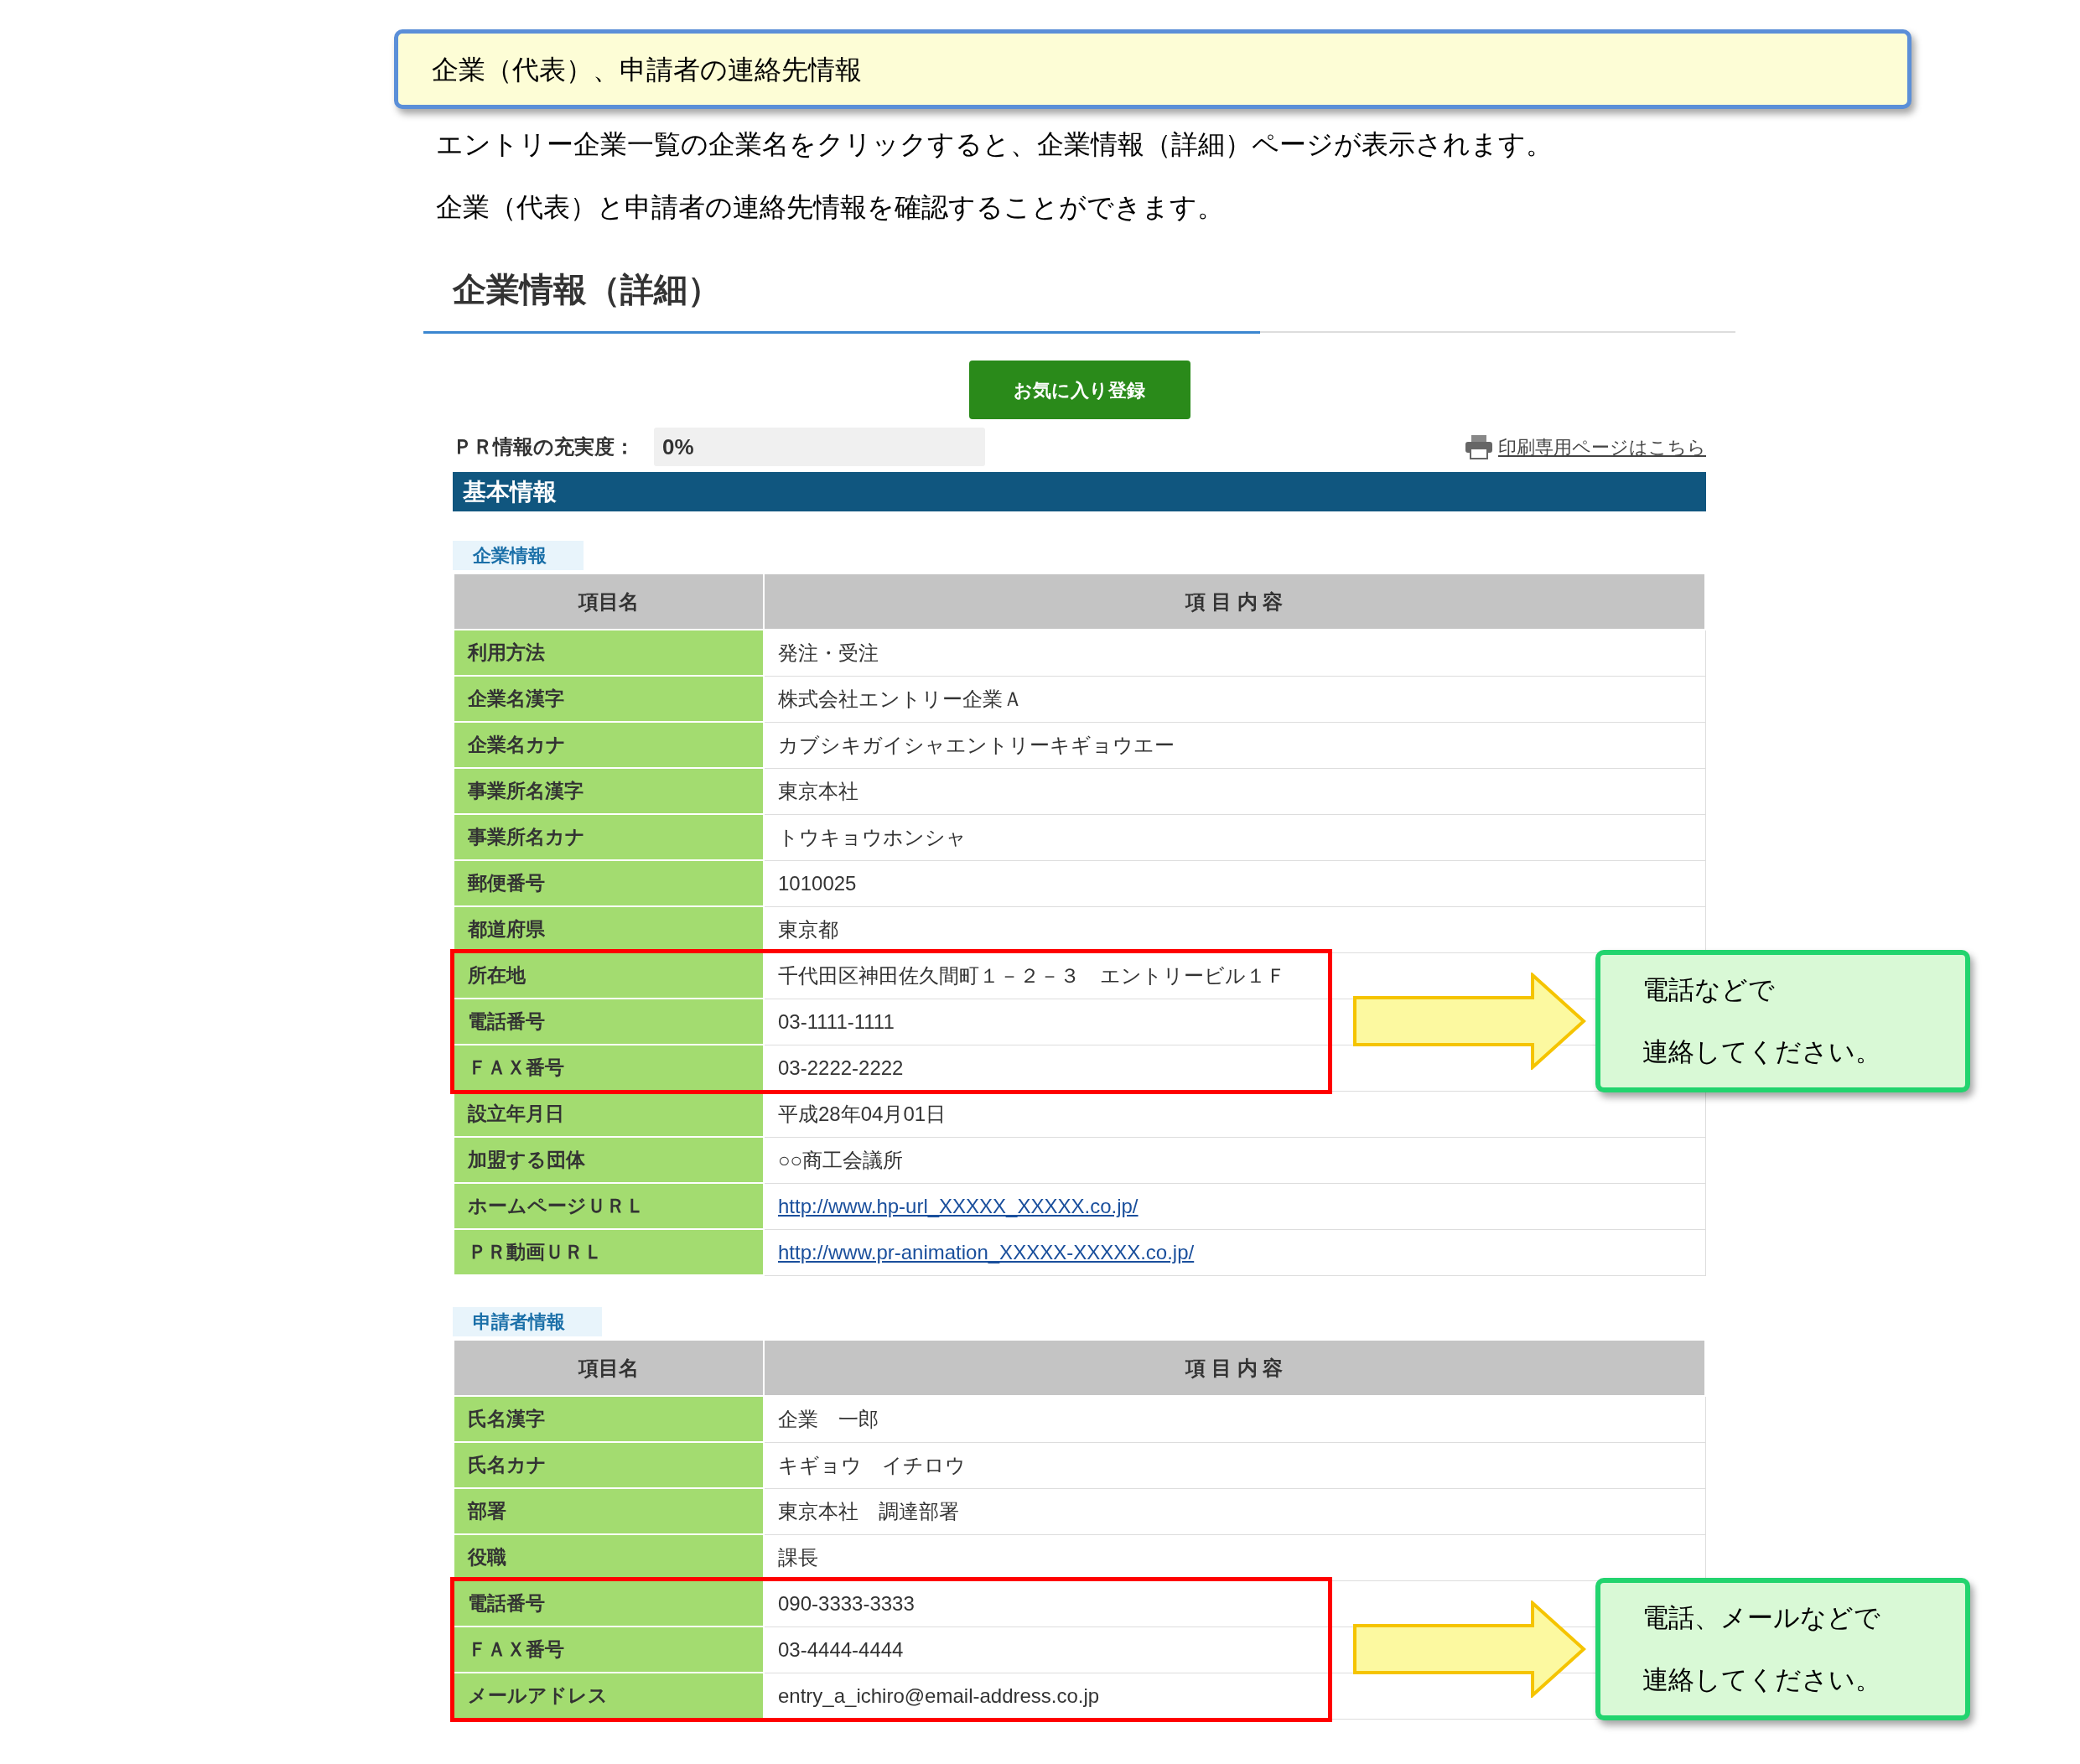 The height and width of the screenshot is (1764, 2080). Describe the element at coordinates (609, 1696) in the screenshot. I see `row-label: メールアドレス` at that location.